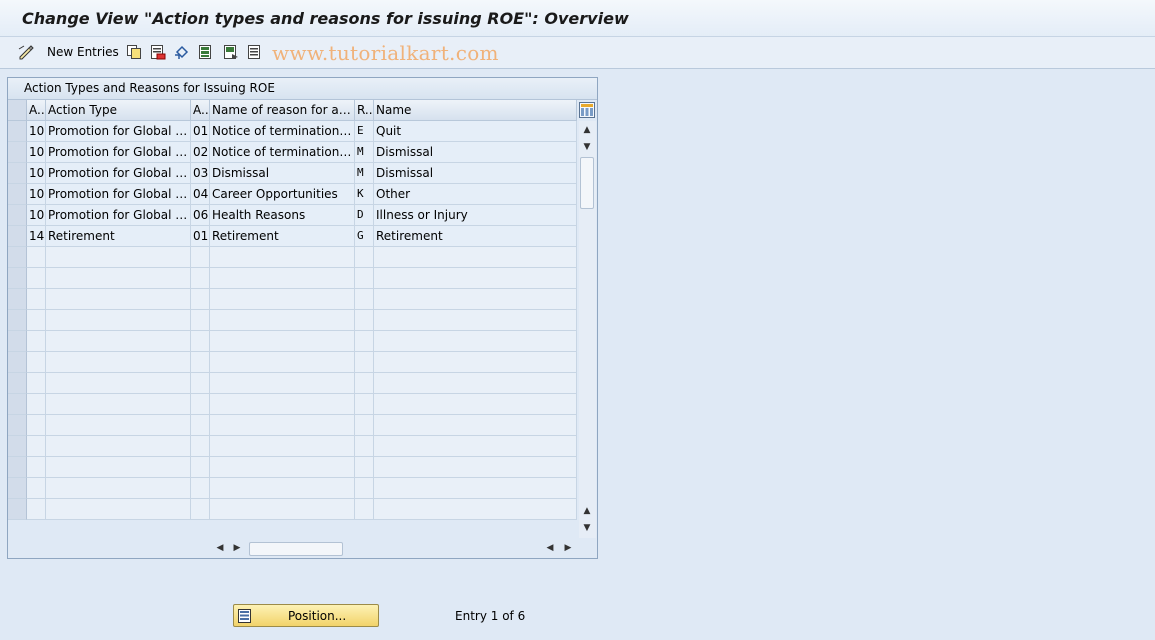  I want to click on vertical-scroll-thumb, so click(587, 183).